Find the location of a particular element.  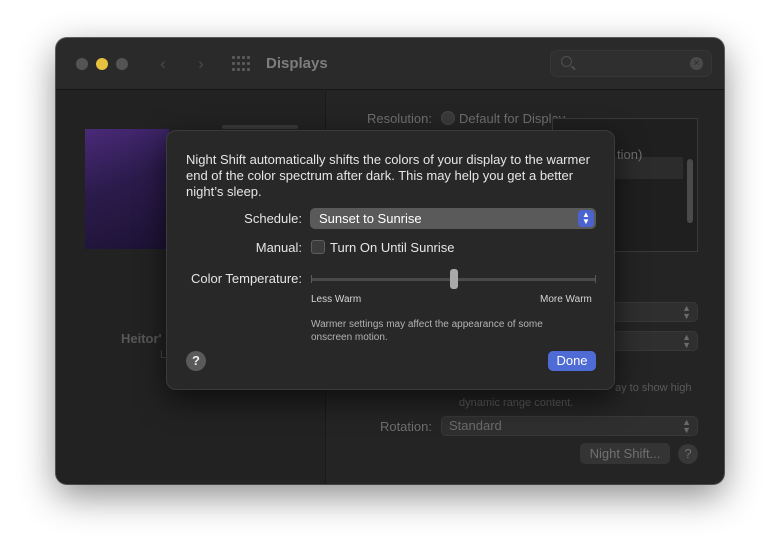

rotation-popup: Standard ▲ ▼ is located at coordinates (569, 426).